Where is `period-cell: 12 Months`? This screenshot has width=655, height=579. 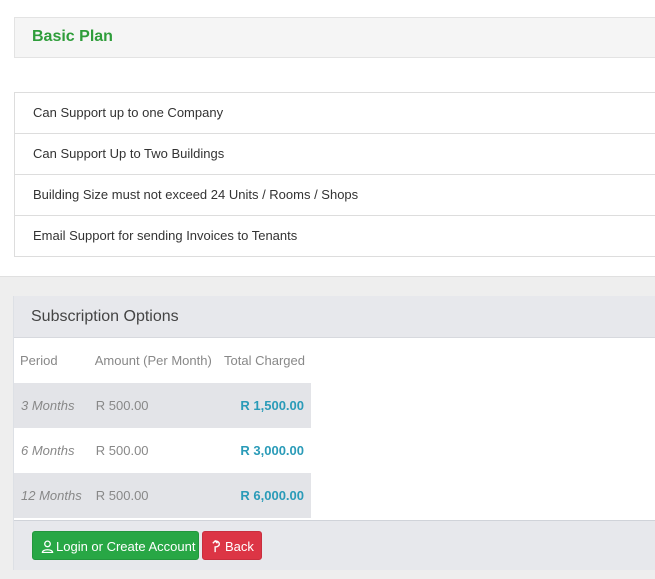
period-cell: 12 Months is located at coordinates (51, 495).